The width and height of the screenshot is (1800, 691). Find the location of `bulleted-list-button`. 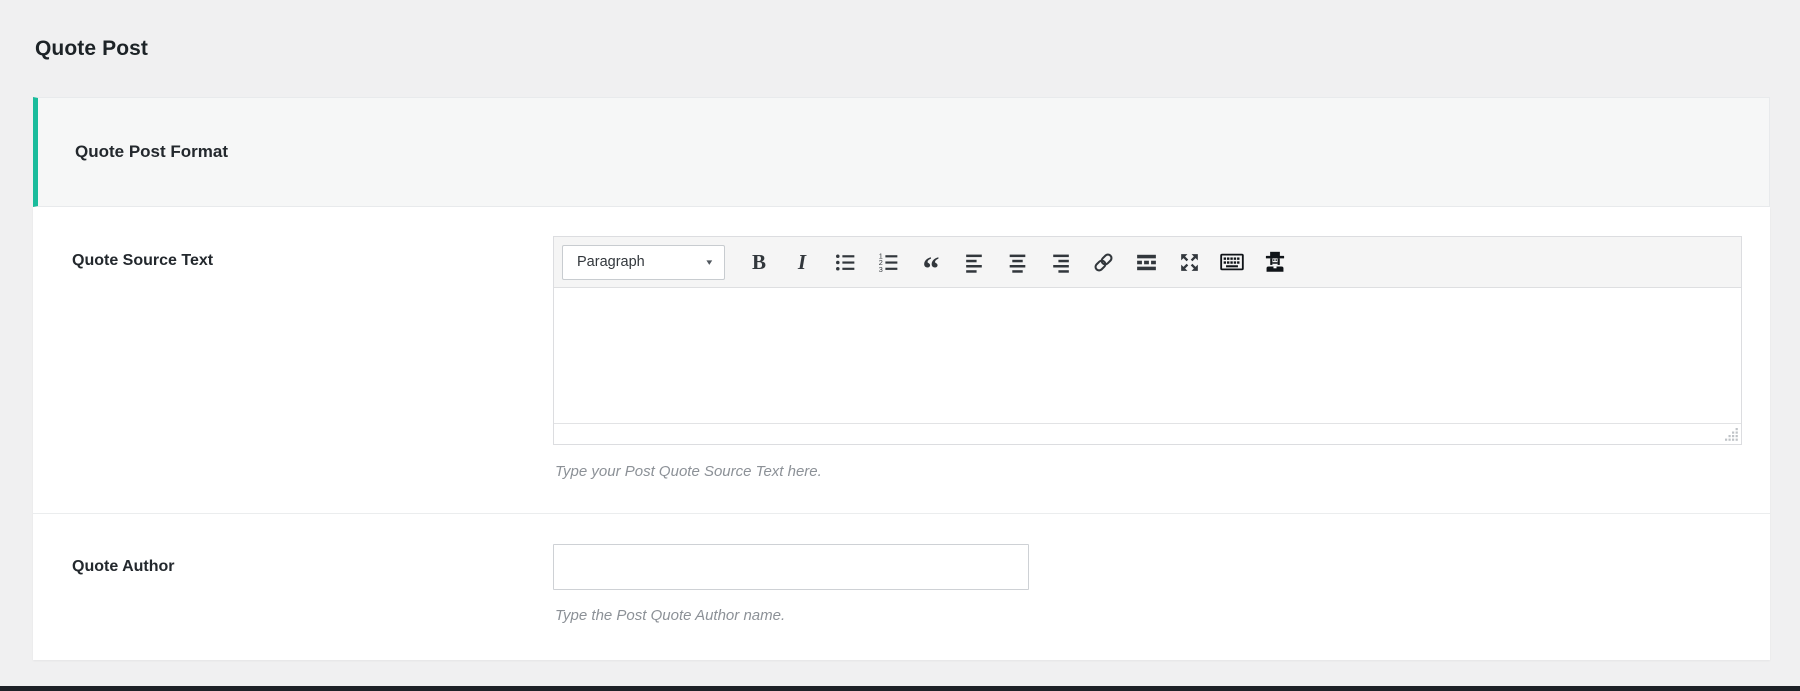

bulleted-list-button is located at coordinates (845, 262).